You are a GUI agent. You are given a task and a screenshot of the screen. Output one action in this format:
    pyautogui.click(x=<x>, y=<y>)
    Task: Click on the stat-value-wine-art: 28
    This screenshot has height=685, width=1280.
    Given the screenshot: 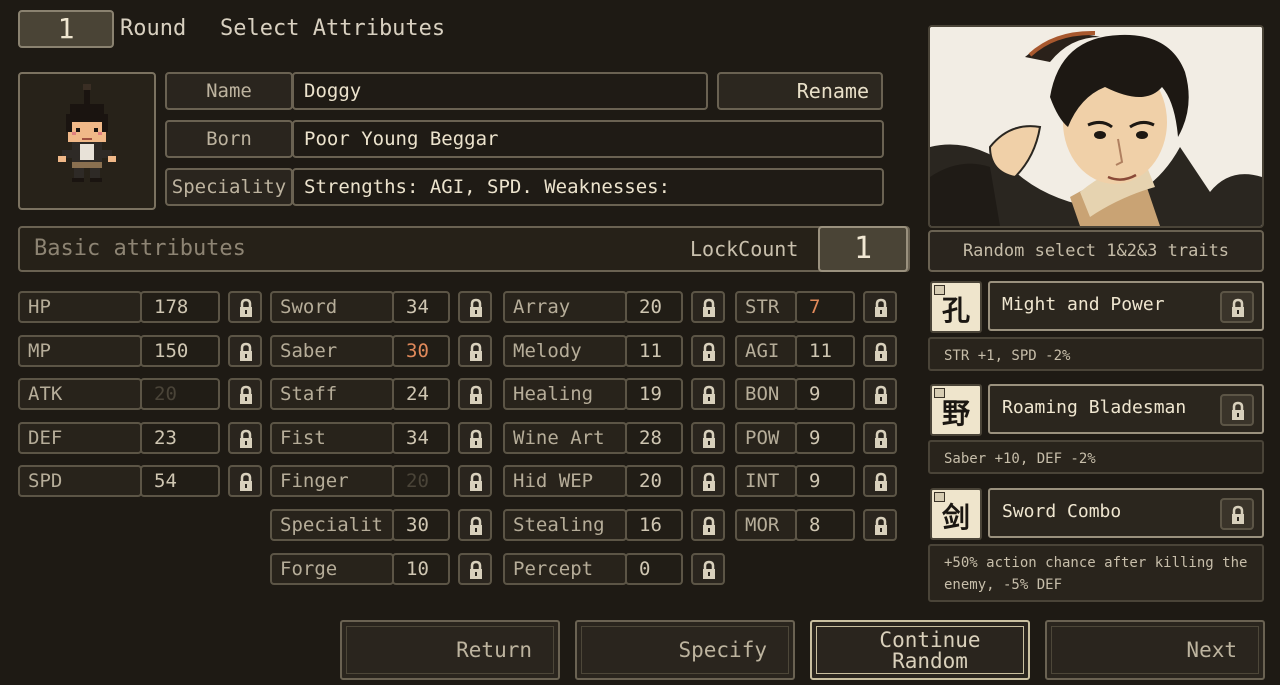 What is the action you would take?
    pyautogui.click(x=654, y=438)
    